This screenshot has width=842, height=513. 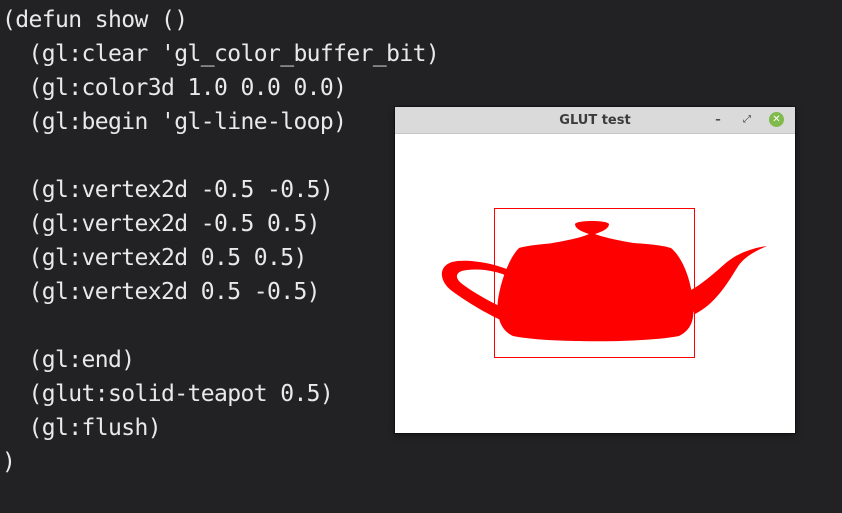 I want to click on close-icon: ✕, so click(x=776, y=119).